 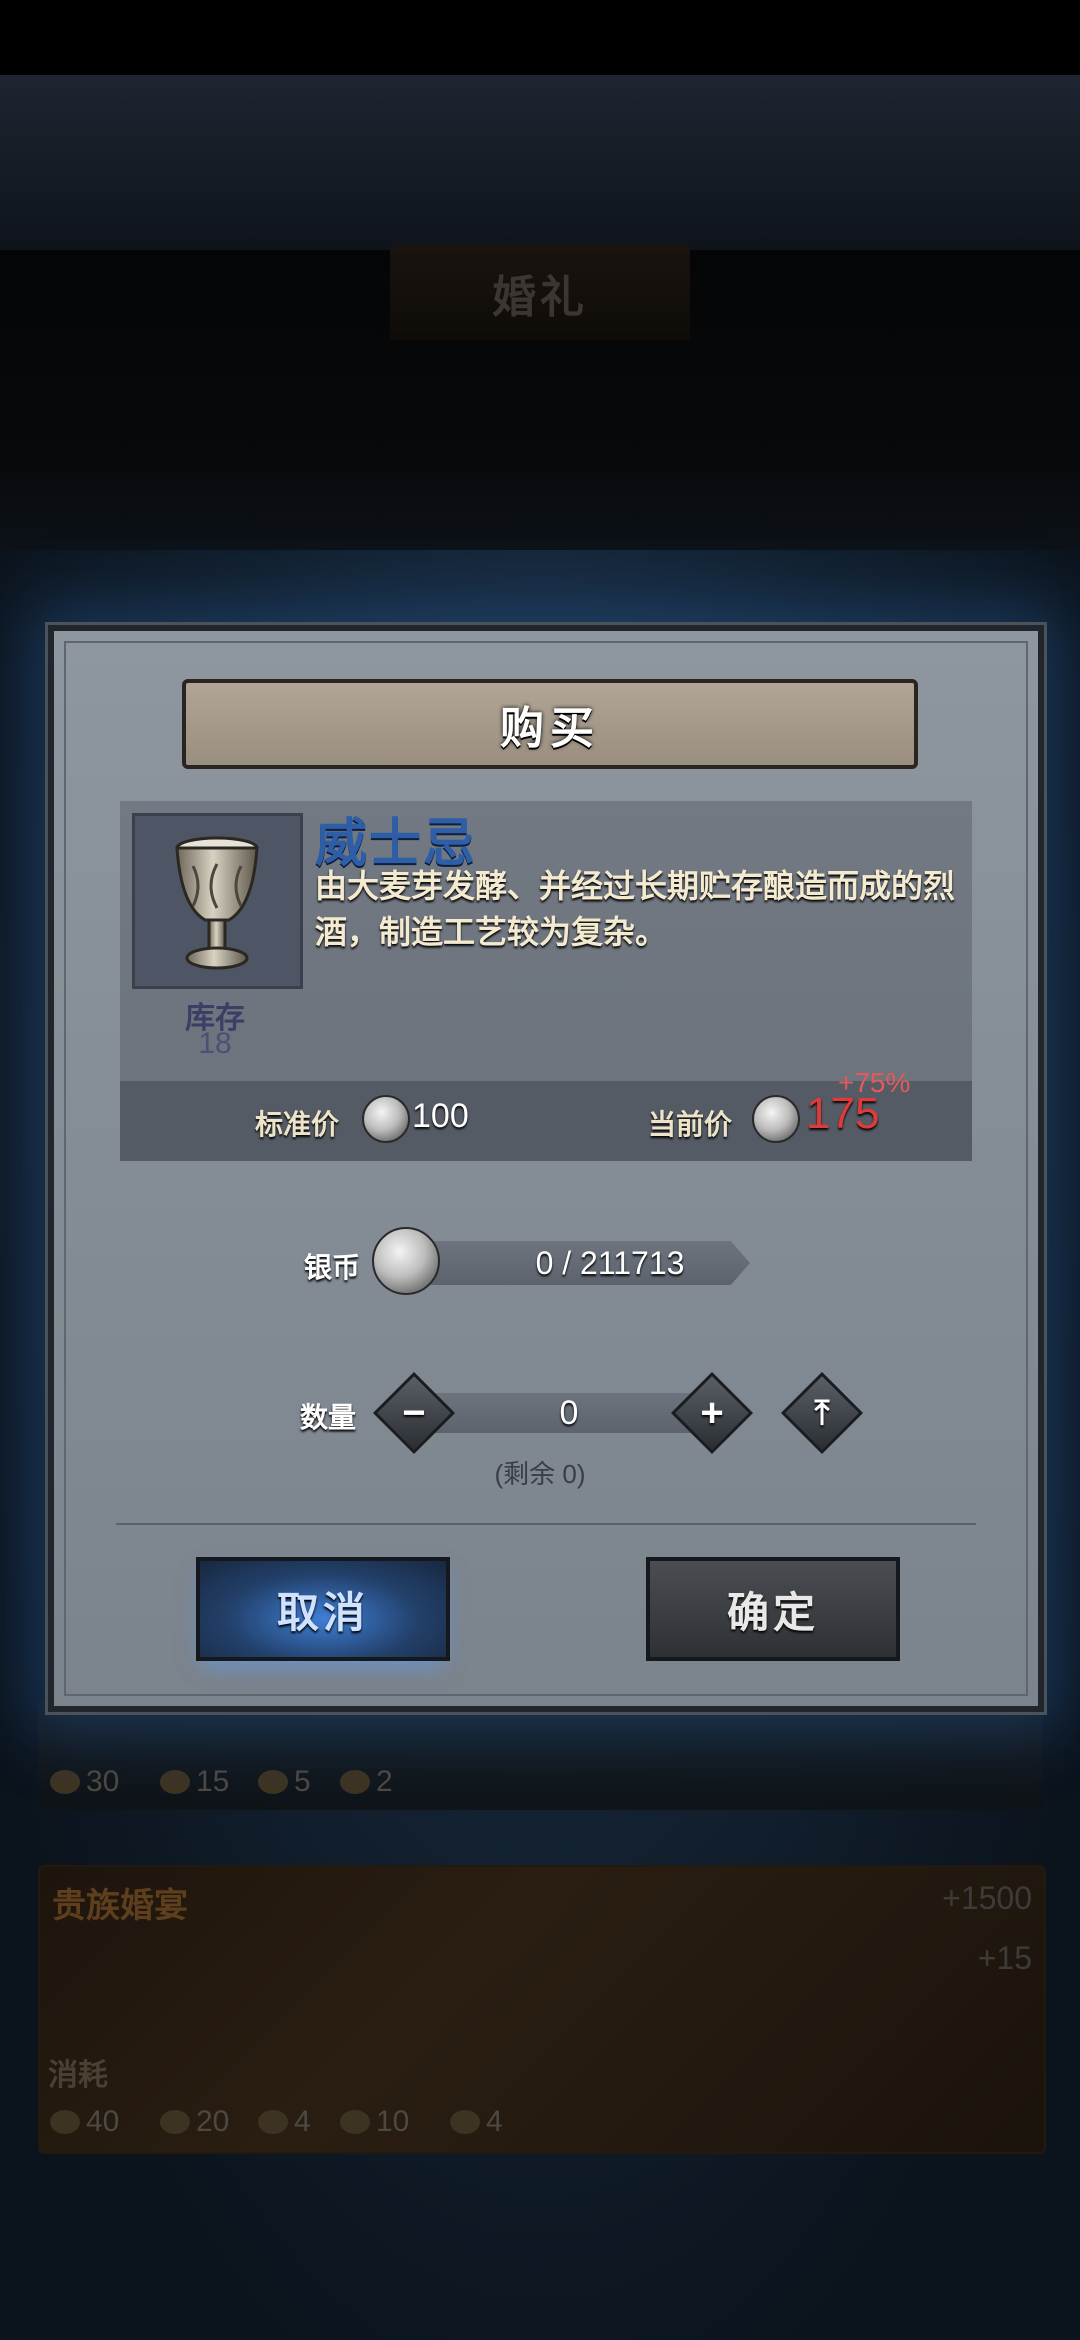 I want to click on card2-stat-1: 40, so click(x=84, y=2122).